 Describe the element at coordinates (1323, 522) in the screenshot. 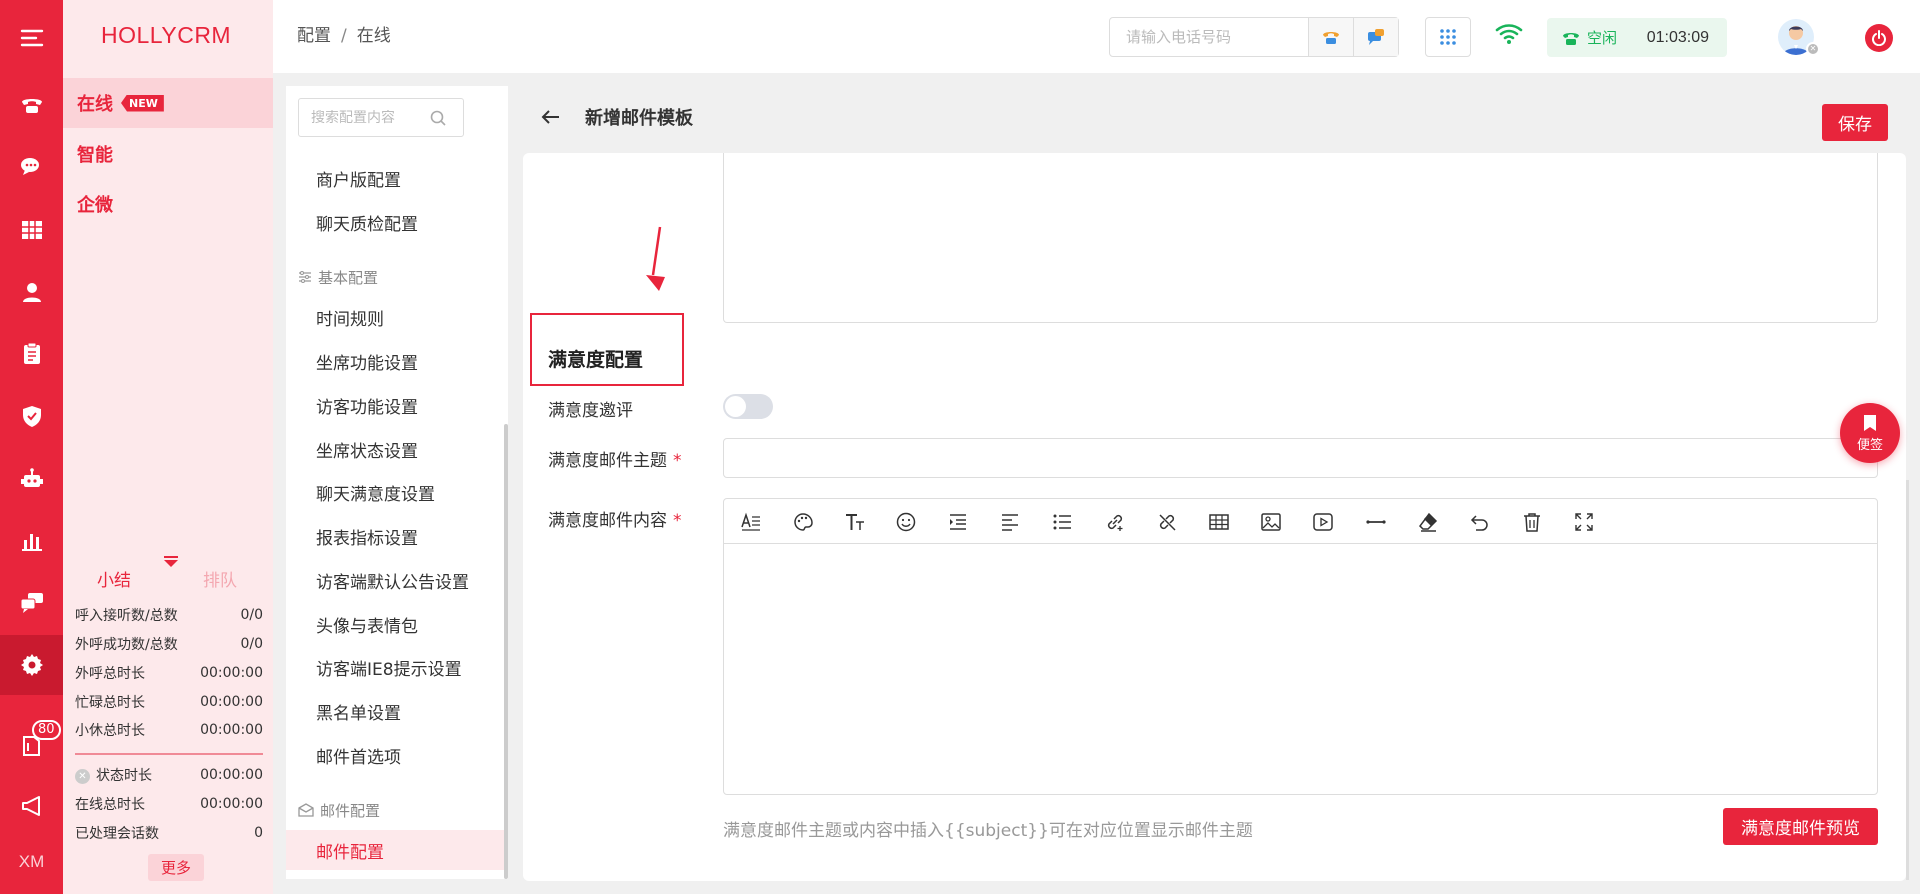

I see `video-icon` at that location.